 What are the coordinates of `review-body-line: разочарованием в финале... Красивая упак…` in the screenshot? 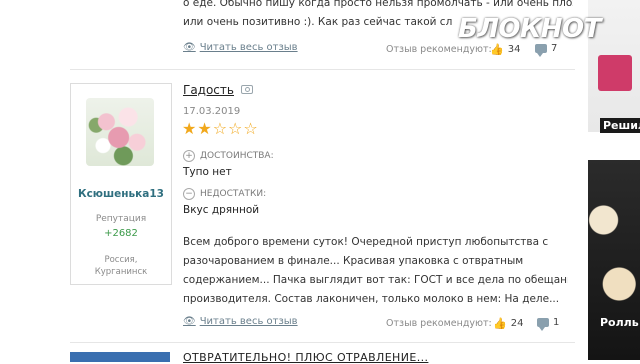 It's located at (353, 261).